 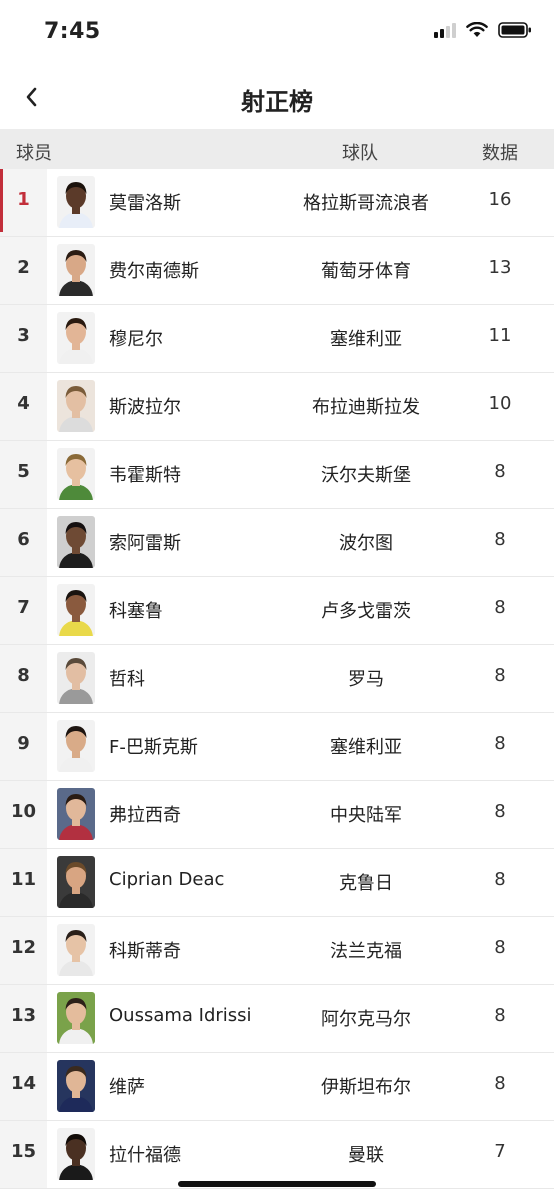 What do you see at coordinates (500, 267) in the screenshot?
I see `stat-value: 13` at bounding box center [500, 267].